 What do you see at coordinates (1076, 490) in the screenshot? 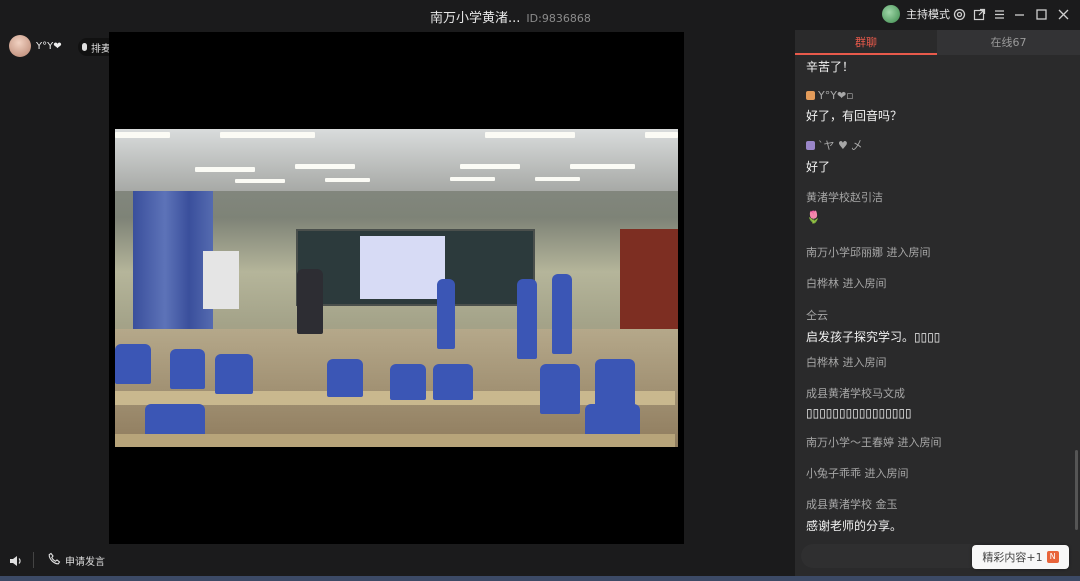
I see `chat-scrollbar` at bounding box center [1076, 490].